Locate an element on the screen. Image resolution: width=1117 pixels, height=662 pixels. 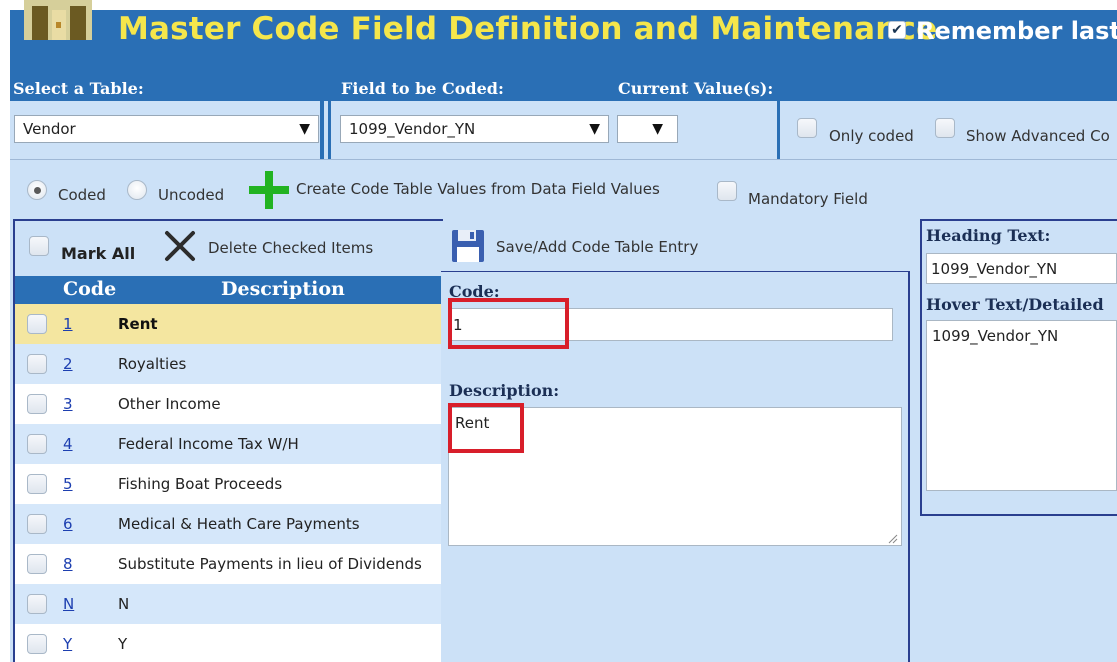
remember-last-checkbox: ✔ is located at coordinates (897, 30).